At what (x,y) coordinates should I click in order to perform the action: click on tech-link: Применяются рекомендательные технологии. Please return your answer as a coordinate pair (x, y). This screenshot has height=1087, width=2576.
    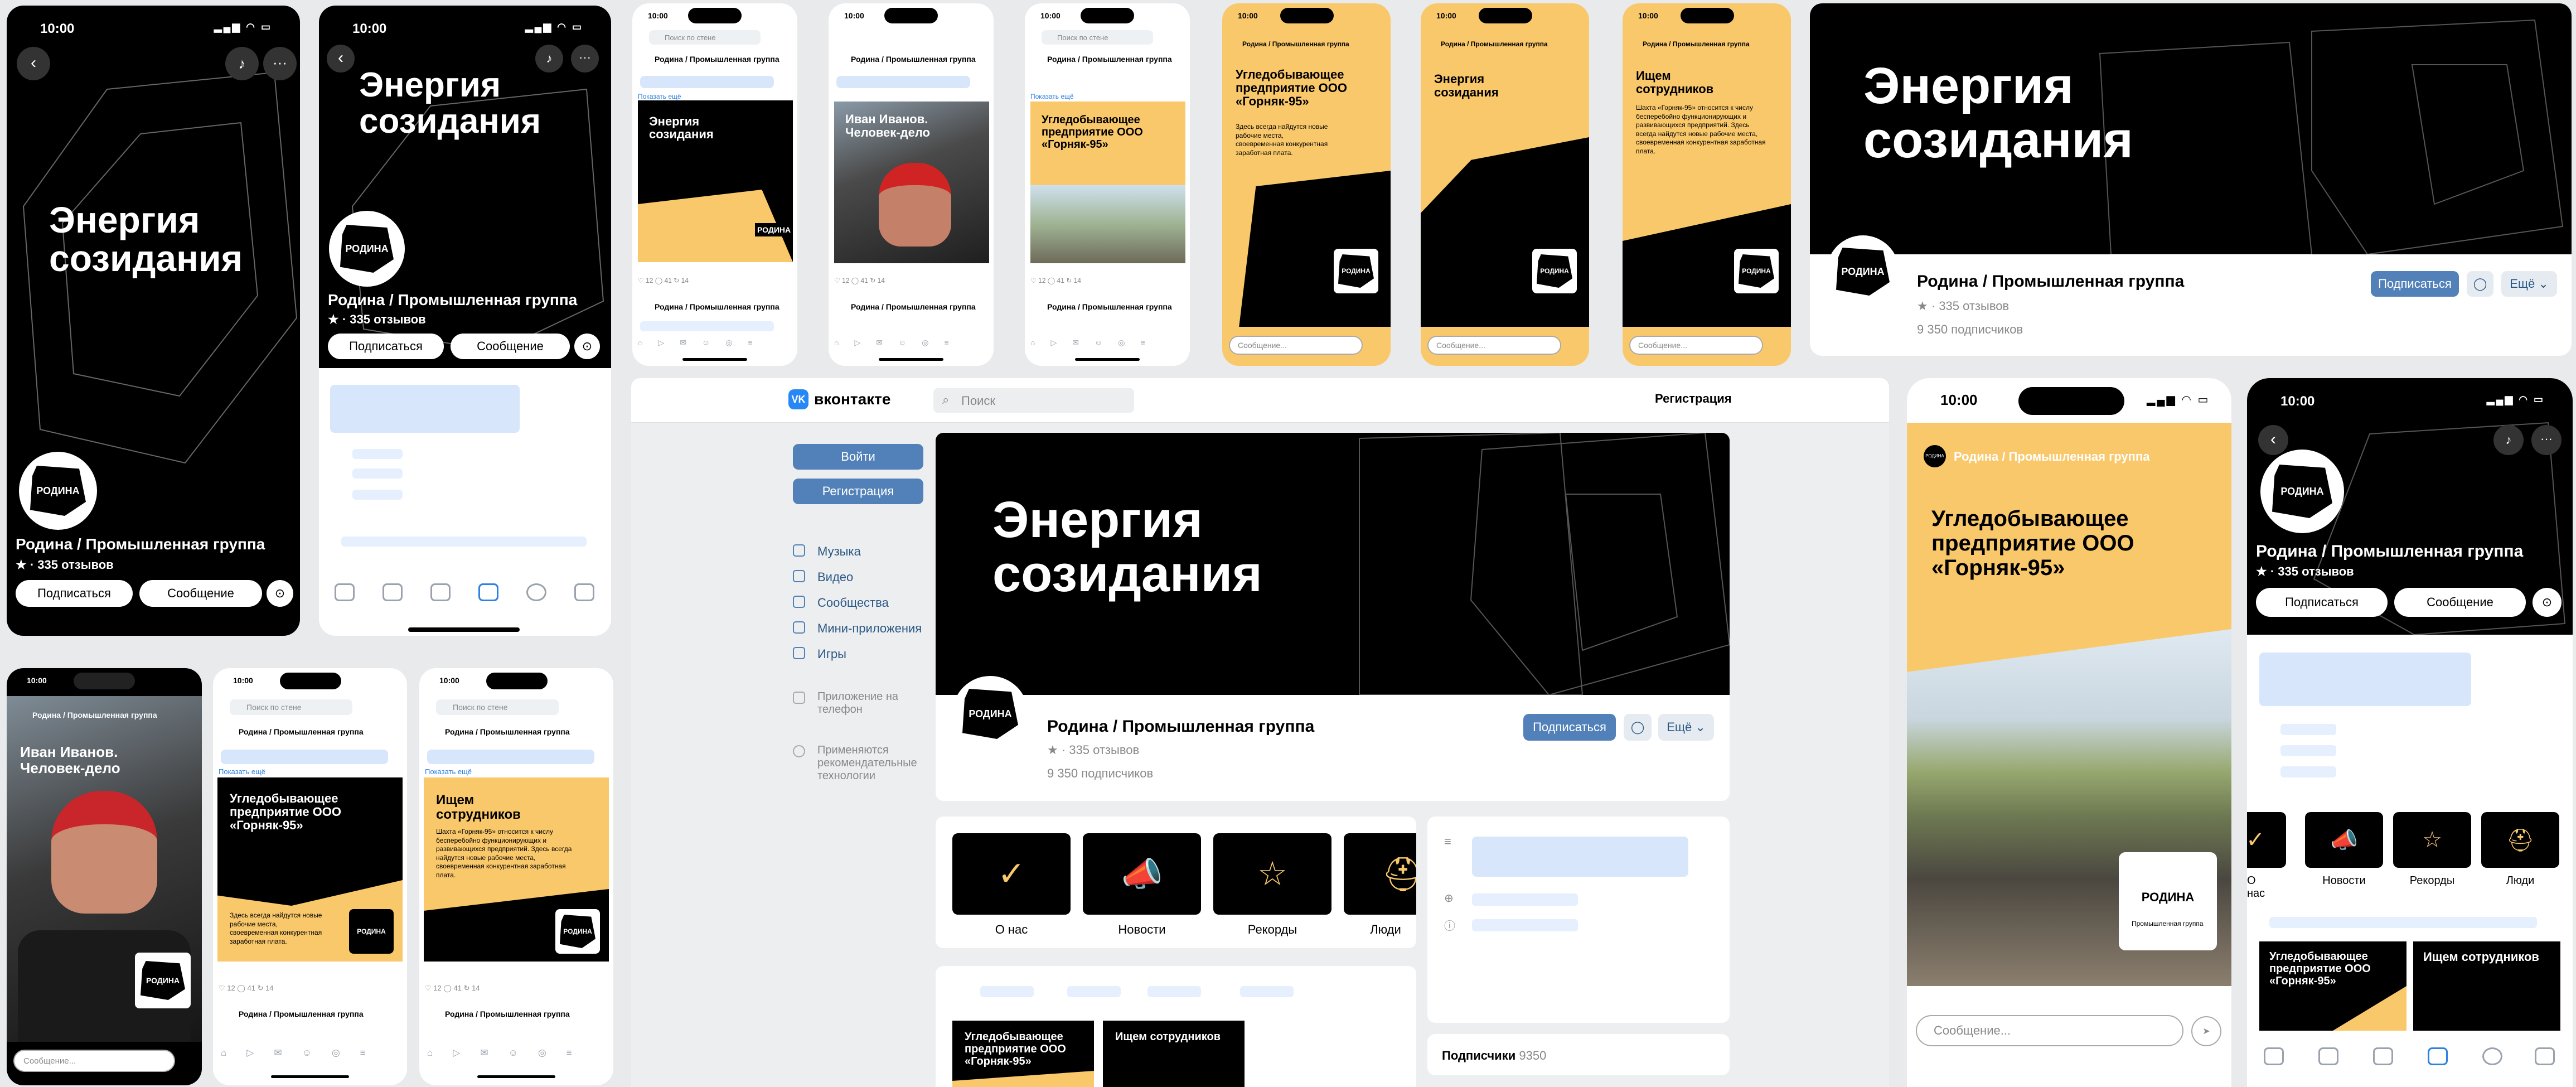
    Looking at the image, I should click on (873, 763).